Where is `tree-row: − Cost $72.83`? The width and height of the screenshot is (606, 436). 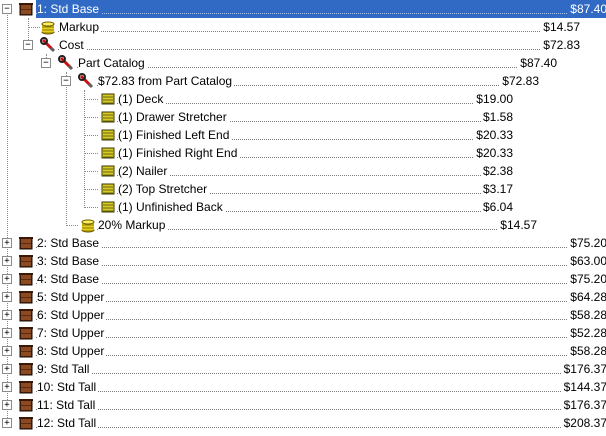
tree-row: − Cost $72.83 is located at coordinates (303, 45).